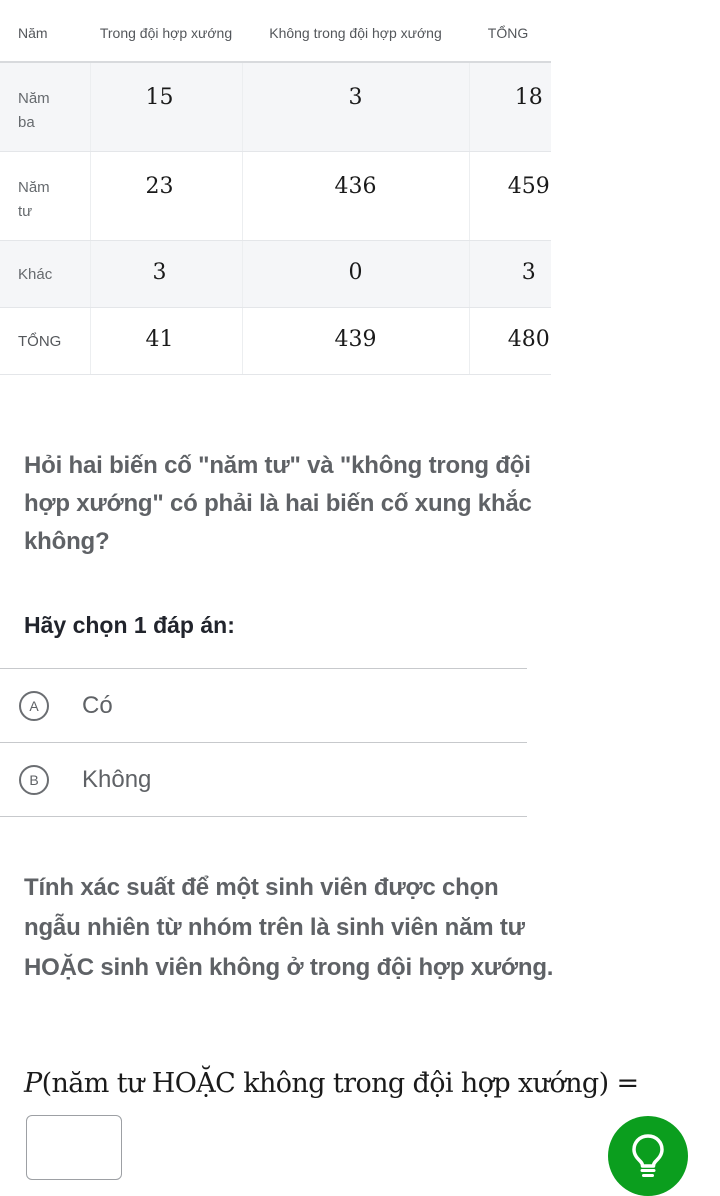  I want to click on cell-value: 18, so click(509, 107).